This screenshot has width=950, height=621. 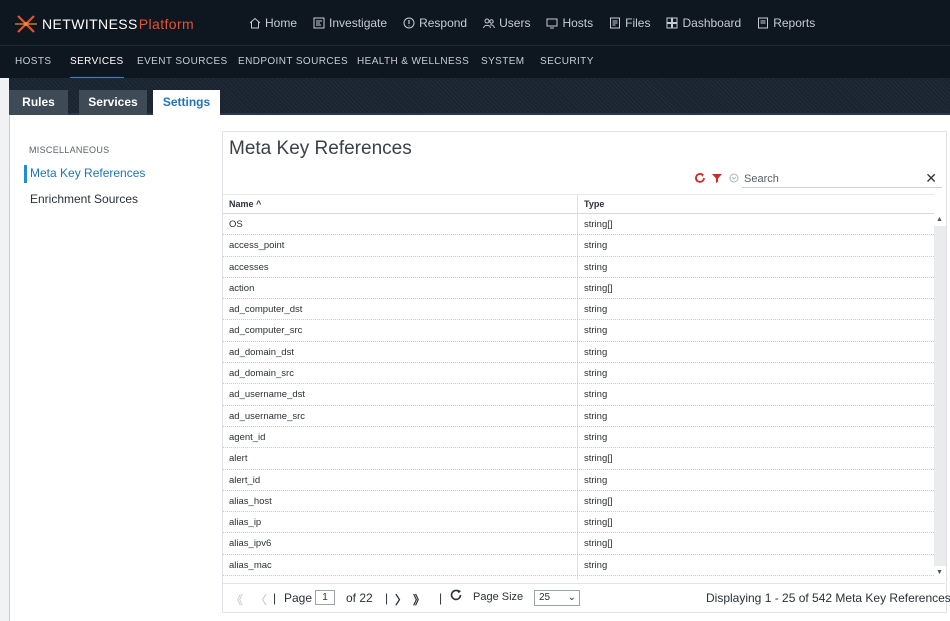 What do you see at coordinates (578, 23) in the screenshot?
I see `nav-hosts-label: Hosts` at bounding box center [578, 23].